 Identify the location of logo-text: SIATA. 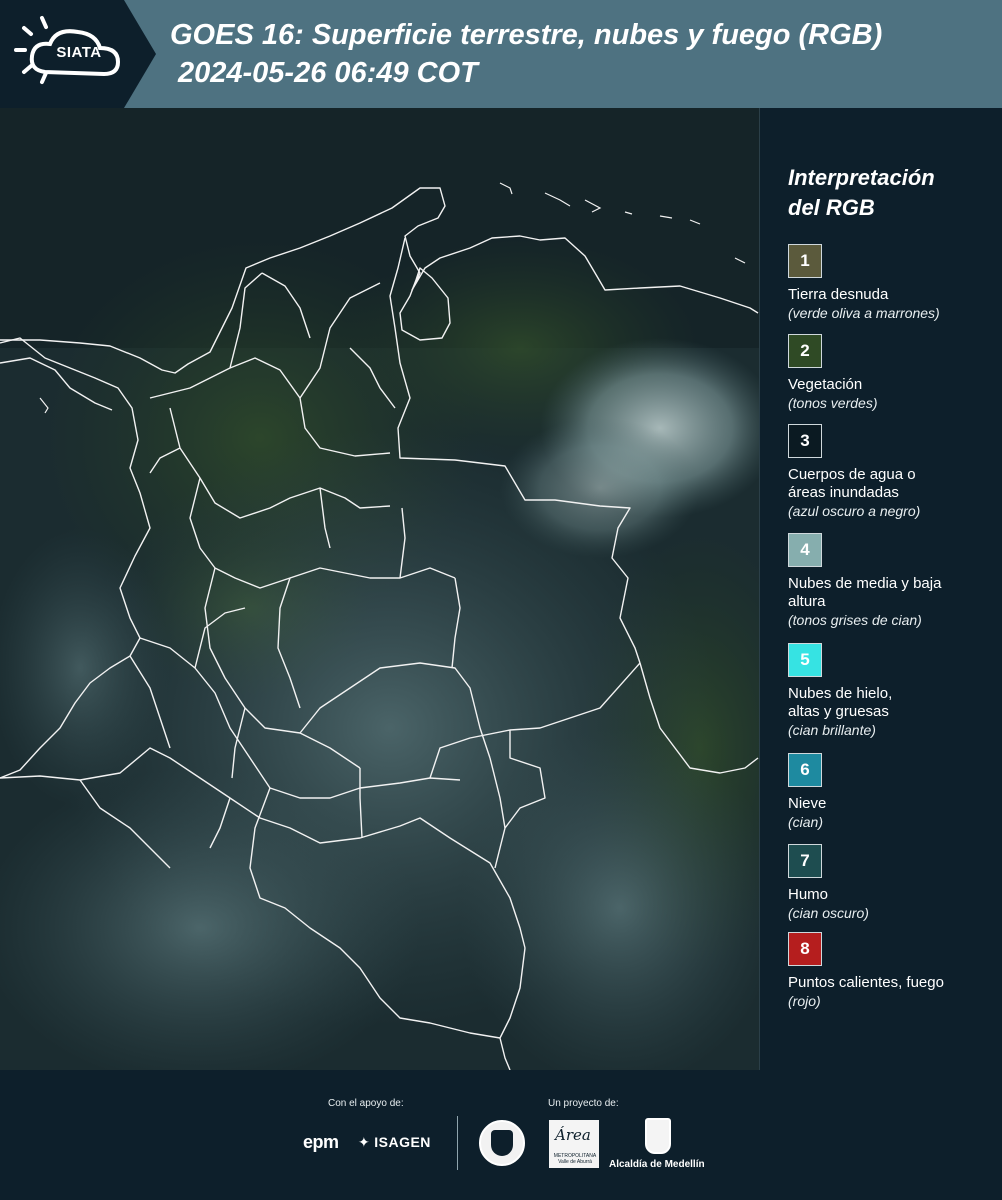
(79, 52).